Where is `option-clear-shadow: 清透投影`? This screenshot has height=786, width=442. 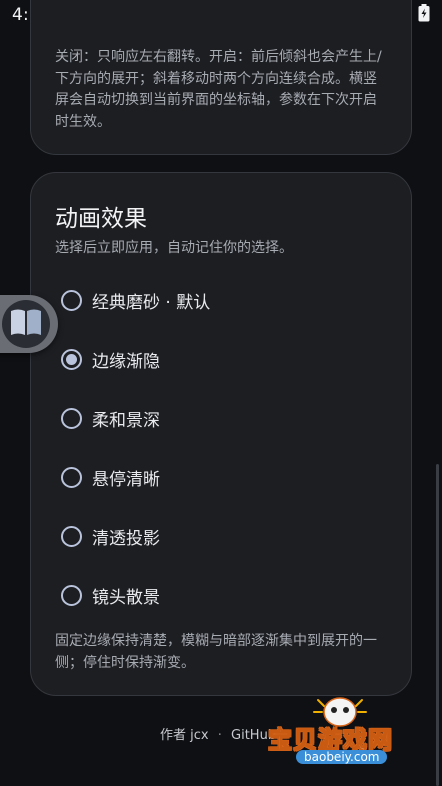 option-clear-shadow: 清透投影 is located at coordinates (221, 536).